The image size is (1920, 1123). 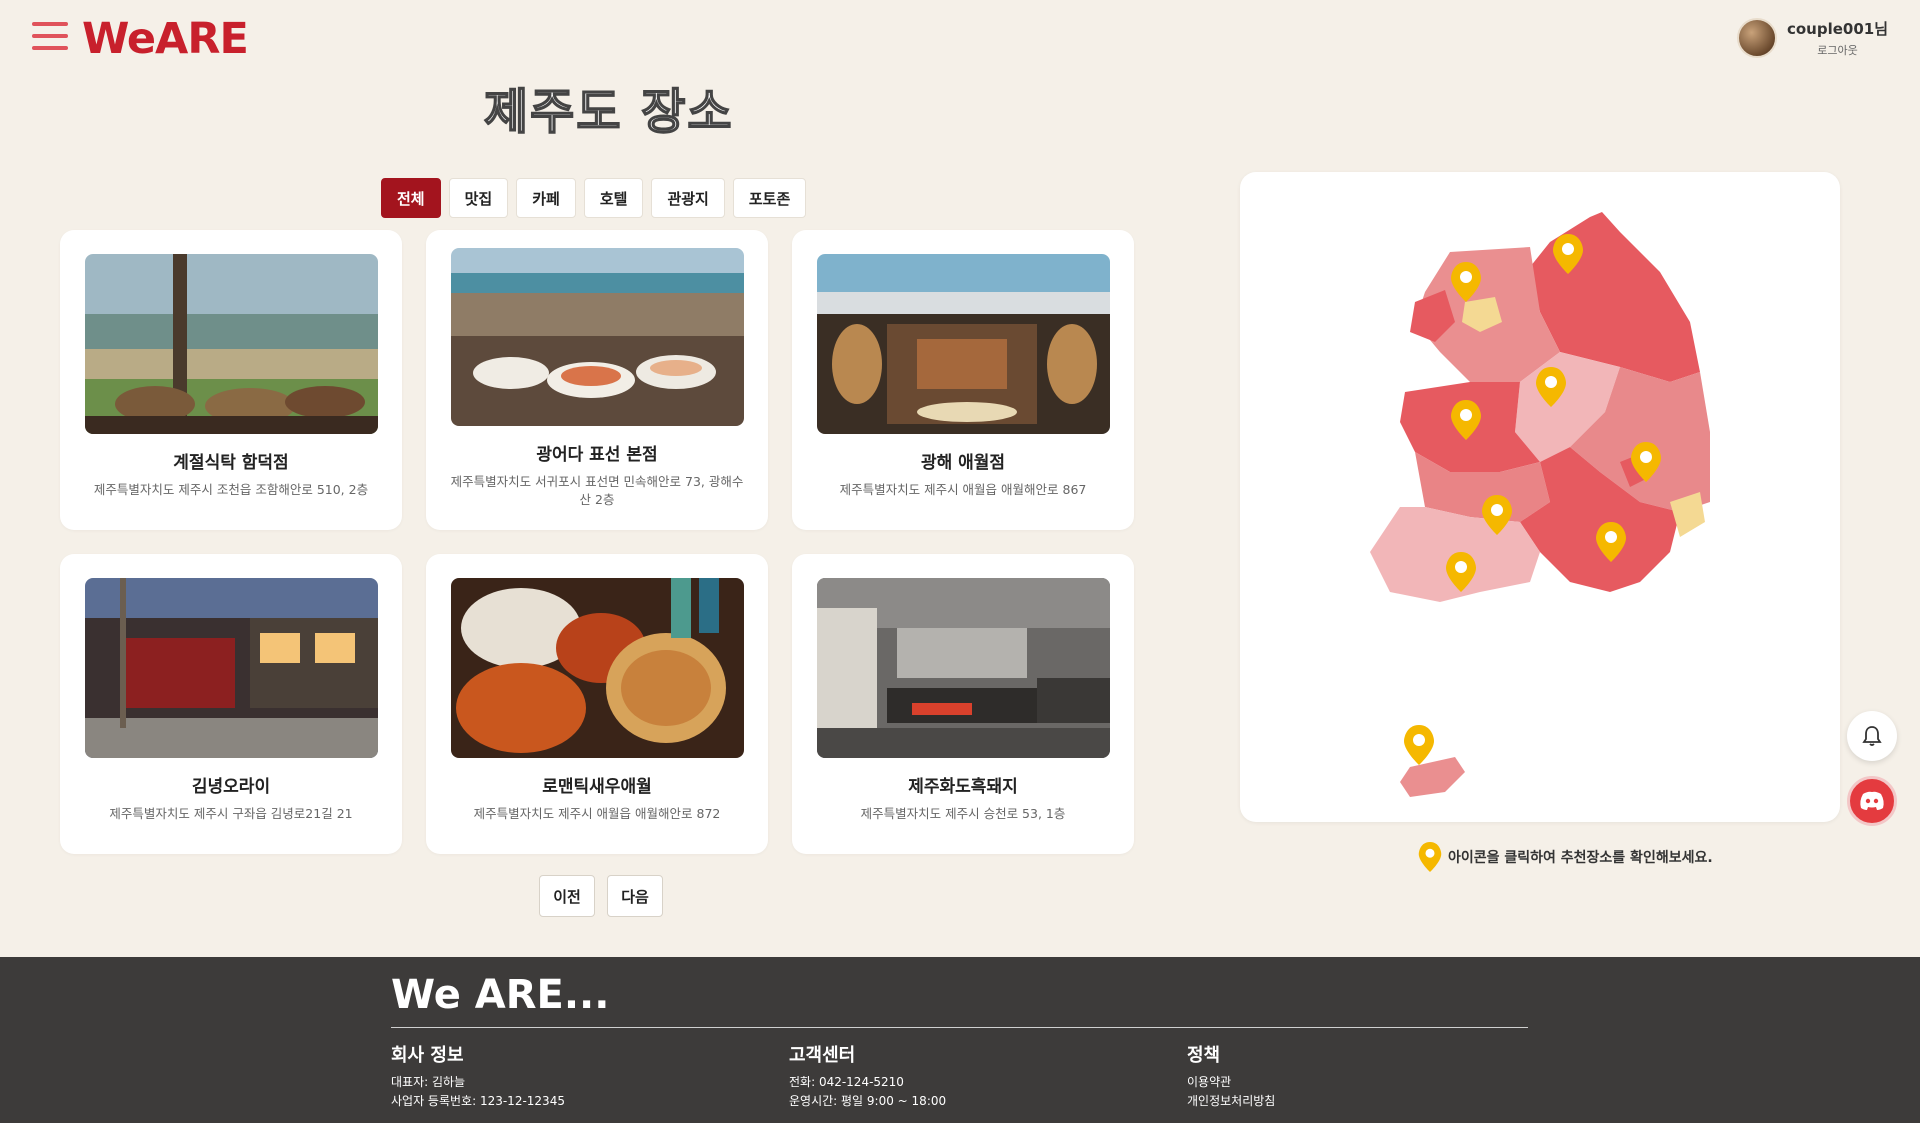 I want to click on prev-button: 이전, so click(x=567, y=896).